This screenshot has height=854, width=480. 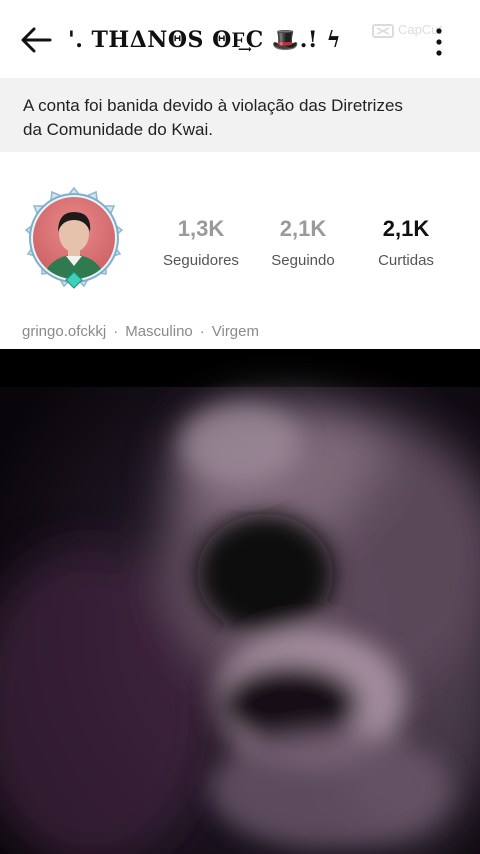 I want to click on more-options-button, so click(x=439, y=42).